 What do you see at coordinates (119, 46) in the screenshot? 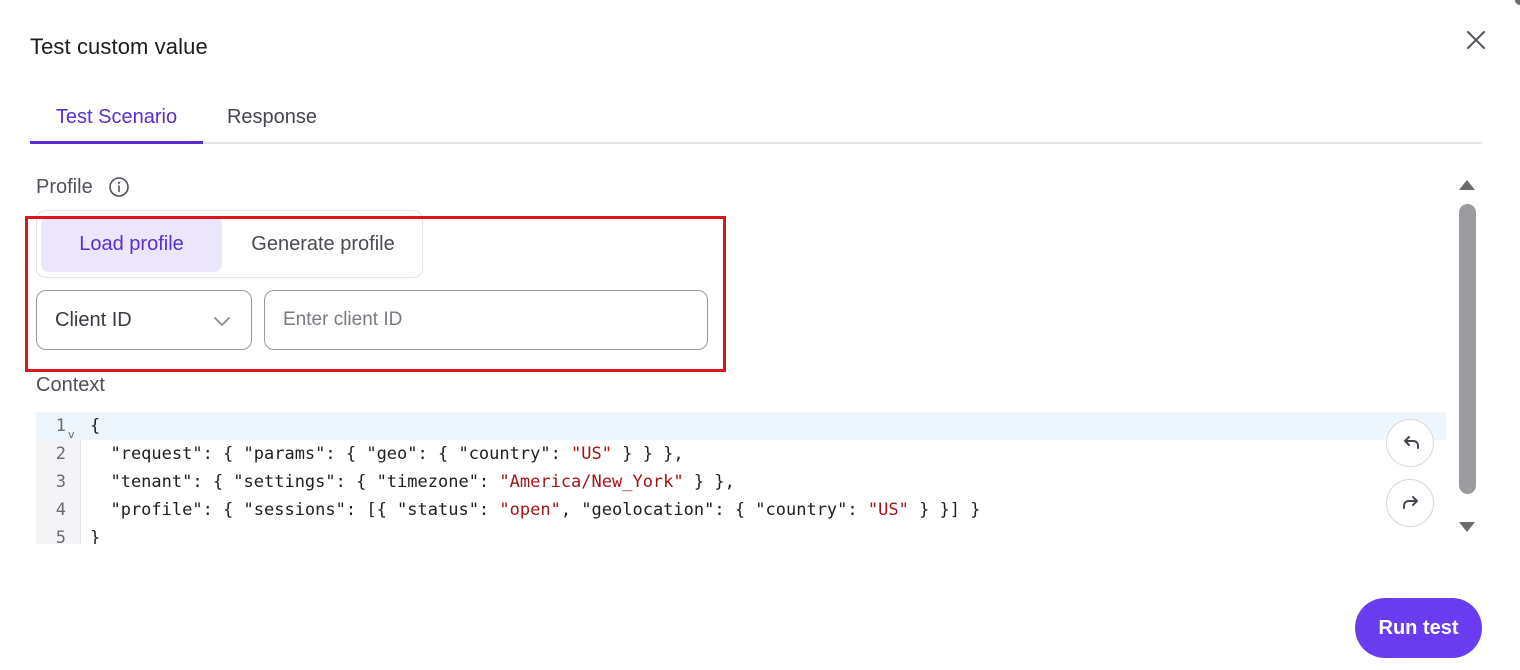
I see `dialog-title: Test custom value` at bounding box center [119, 46].